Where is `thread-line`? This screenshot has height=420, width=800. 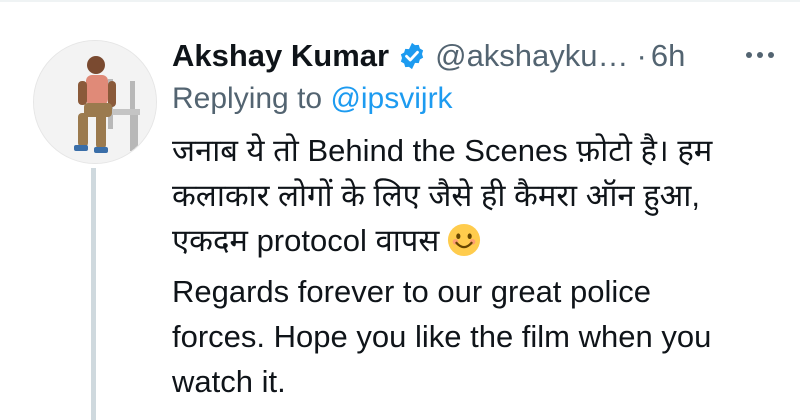 thread-line is located at coordinates (93, 294).